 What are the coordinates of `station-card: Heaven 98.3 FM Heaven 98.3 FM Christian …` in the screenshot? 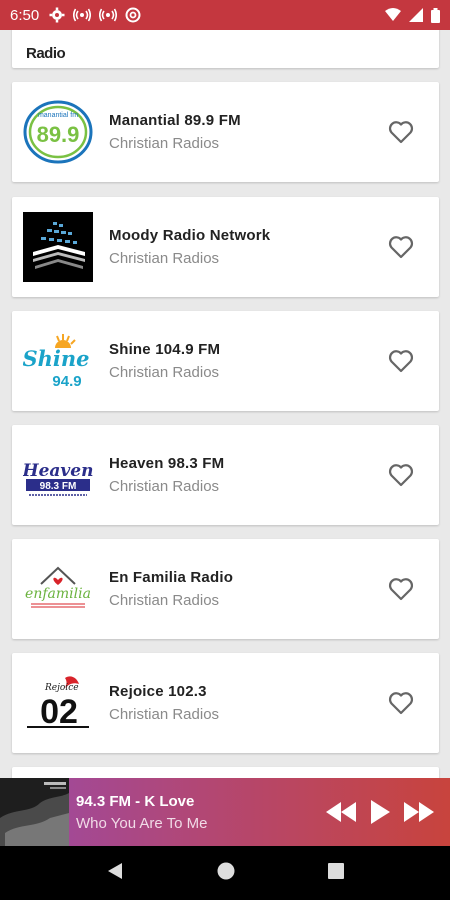 It's located at (225, 475).